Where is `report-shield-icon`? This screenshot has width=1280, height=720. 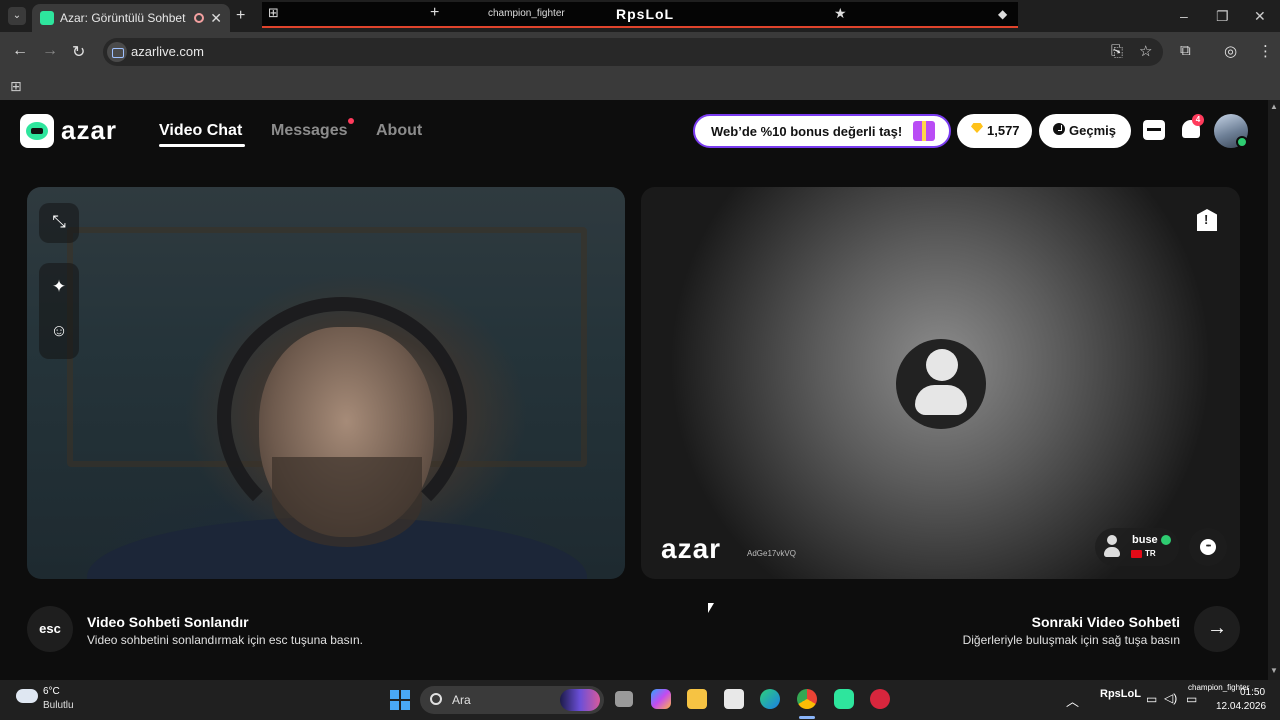 report-shield-icon is located at coordinates (1207, 220).